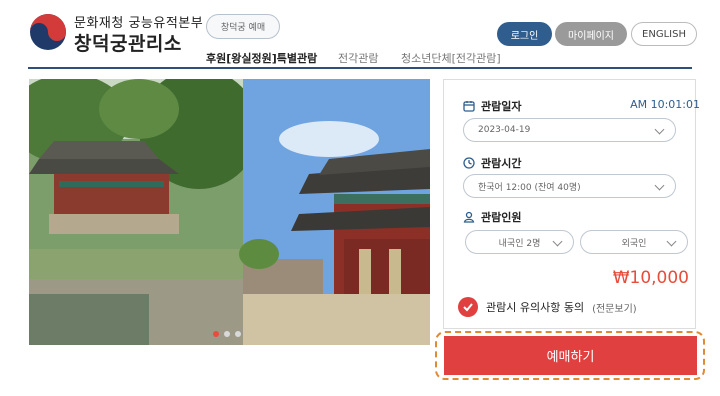 This screenshot has height=396, width=720. I want to click on date-label-text: 관람일자, so click(501, 106).